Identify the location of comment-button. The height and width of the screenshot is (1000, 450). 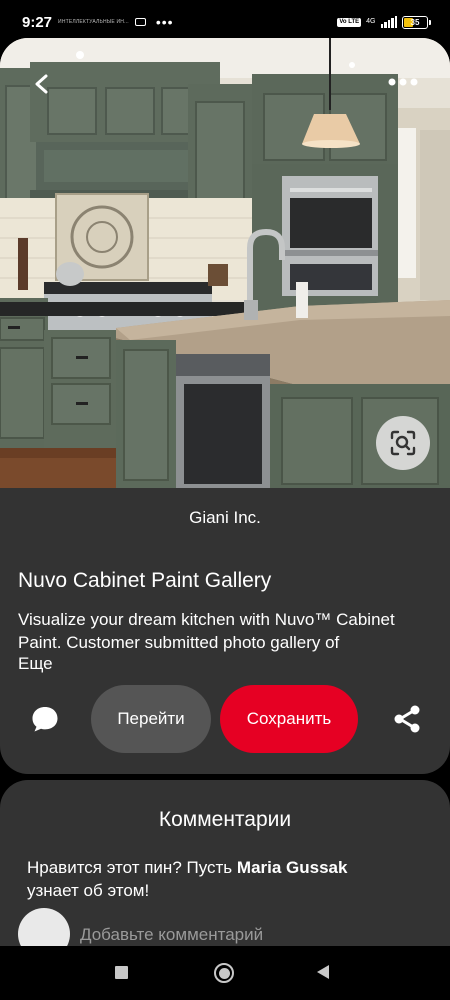
(45, 719).